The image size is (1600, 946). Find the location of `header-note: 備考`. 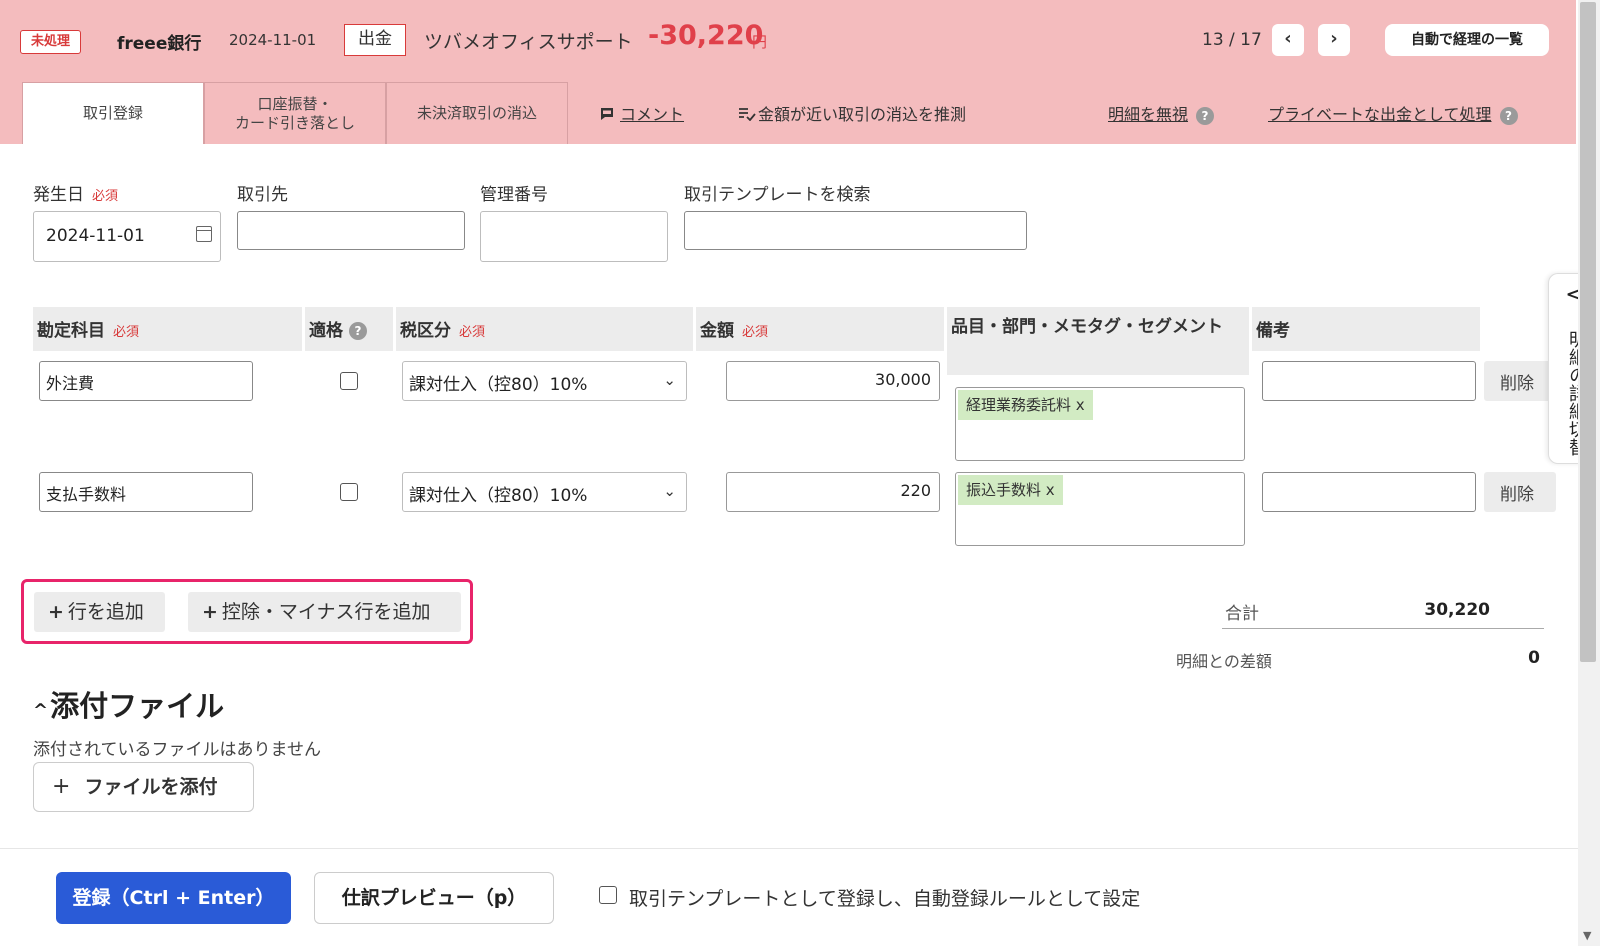

header-note: 備考 is located at coordinates (1366, 329).